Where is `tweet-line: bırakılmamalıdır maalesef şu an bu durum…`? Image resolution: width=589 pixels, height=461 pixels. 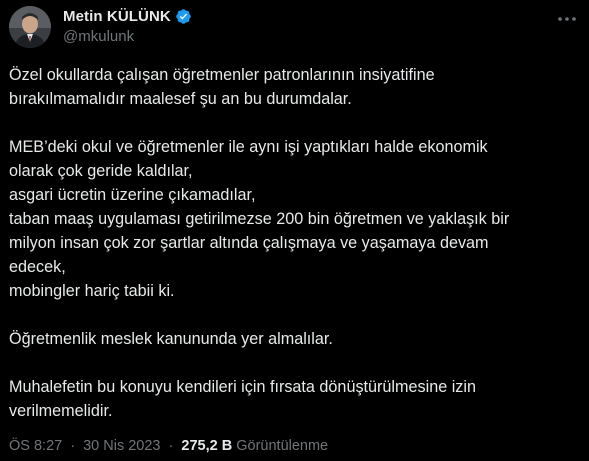
tweet-line: bırakılmamalıdır maalesef şu an bu durum… is located at coordinates (180, 99).